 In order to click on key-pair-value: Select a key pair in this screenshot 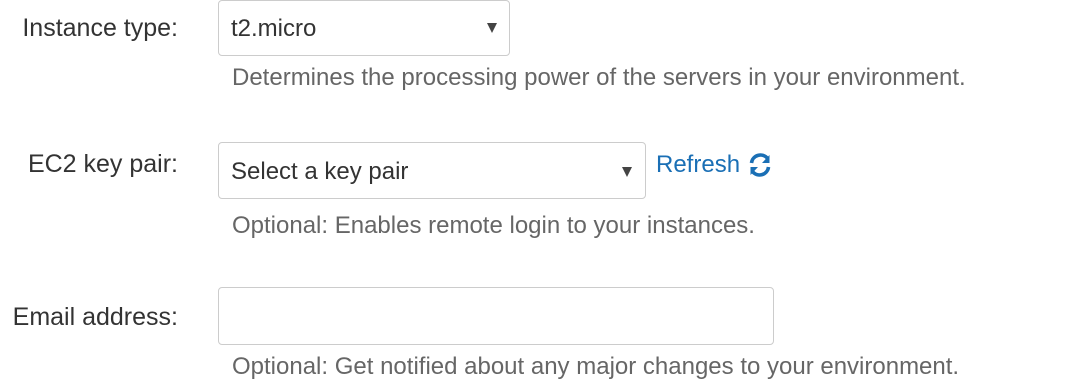, I will do `click(320, 171)`.